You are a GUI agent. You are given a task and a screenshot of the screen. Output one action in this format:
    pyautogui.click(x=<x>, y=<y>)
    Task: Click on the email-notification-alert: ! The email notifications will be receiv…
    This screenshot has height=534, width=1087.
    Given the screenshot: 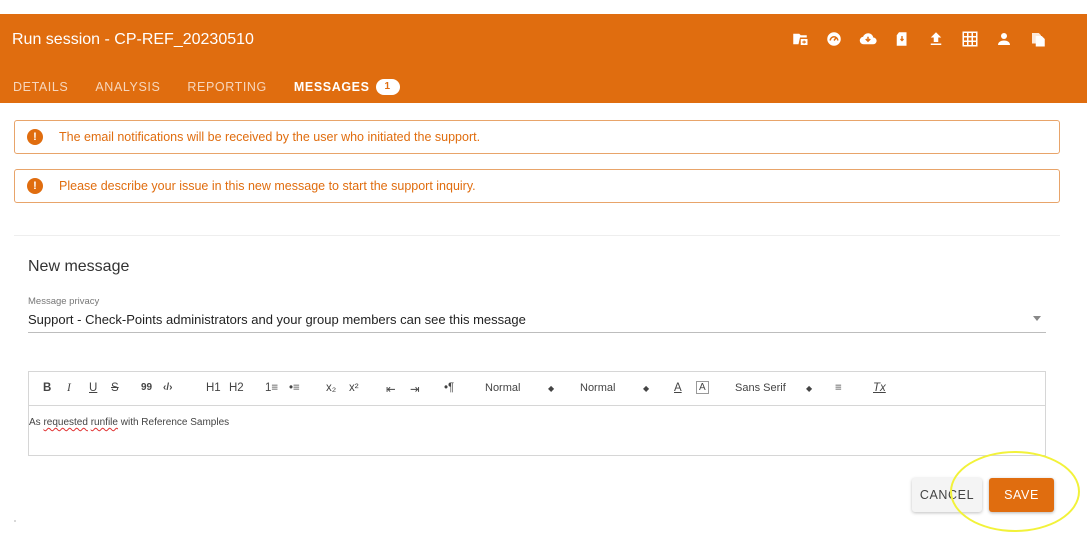 What is the action you would take?
    pyautogui.click(x=537, y=137)
    